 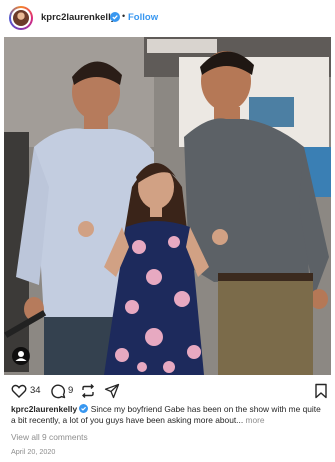 I want to click on comments-count: 9, so click(x=70, y=390).